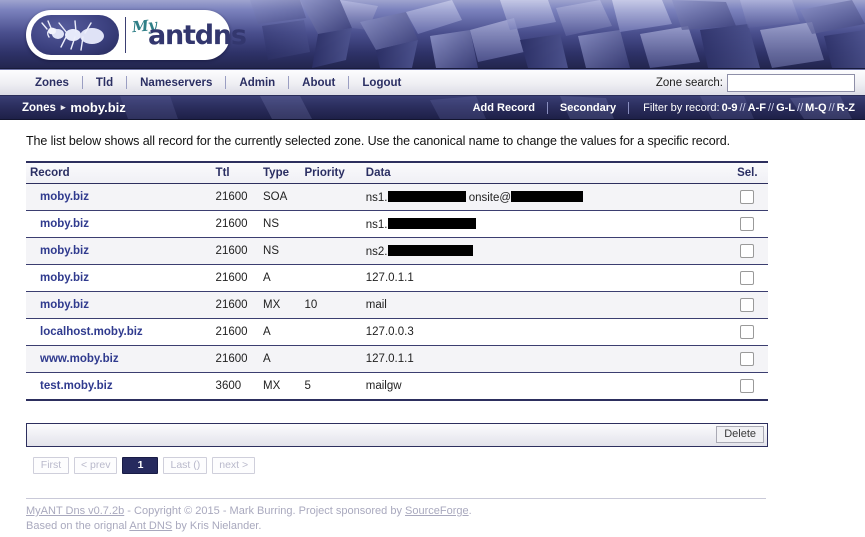 This screenshot has width=865, height=537. Describe the element at coordinates (75, 511) in the screenshot. I see `footer-app-link: MyANT Dns v0.7.2b` at that location.